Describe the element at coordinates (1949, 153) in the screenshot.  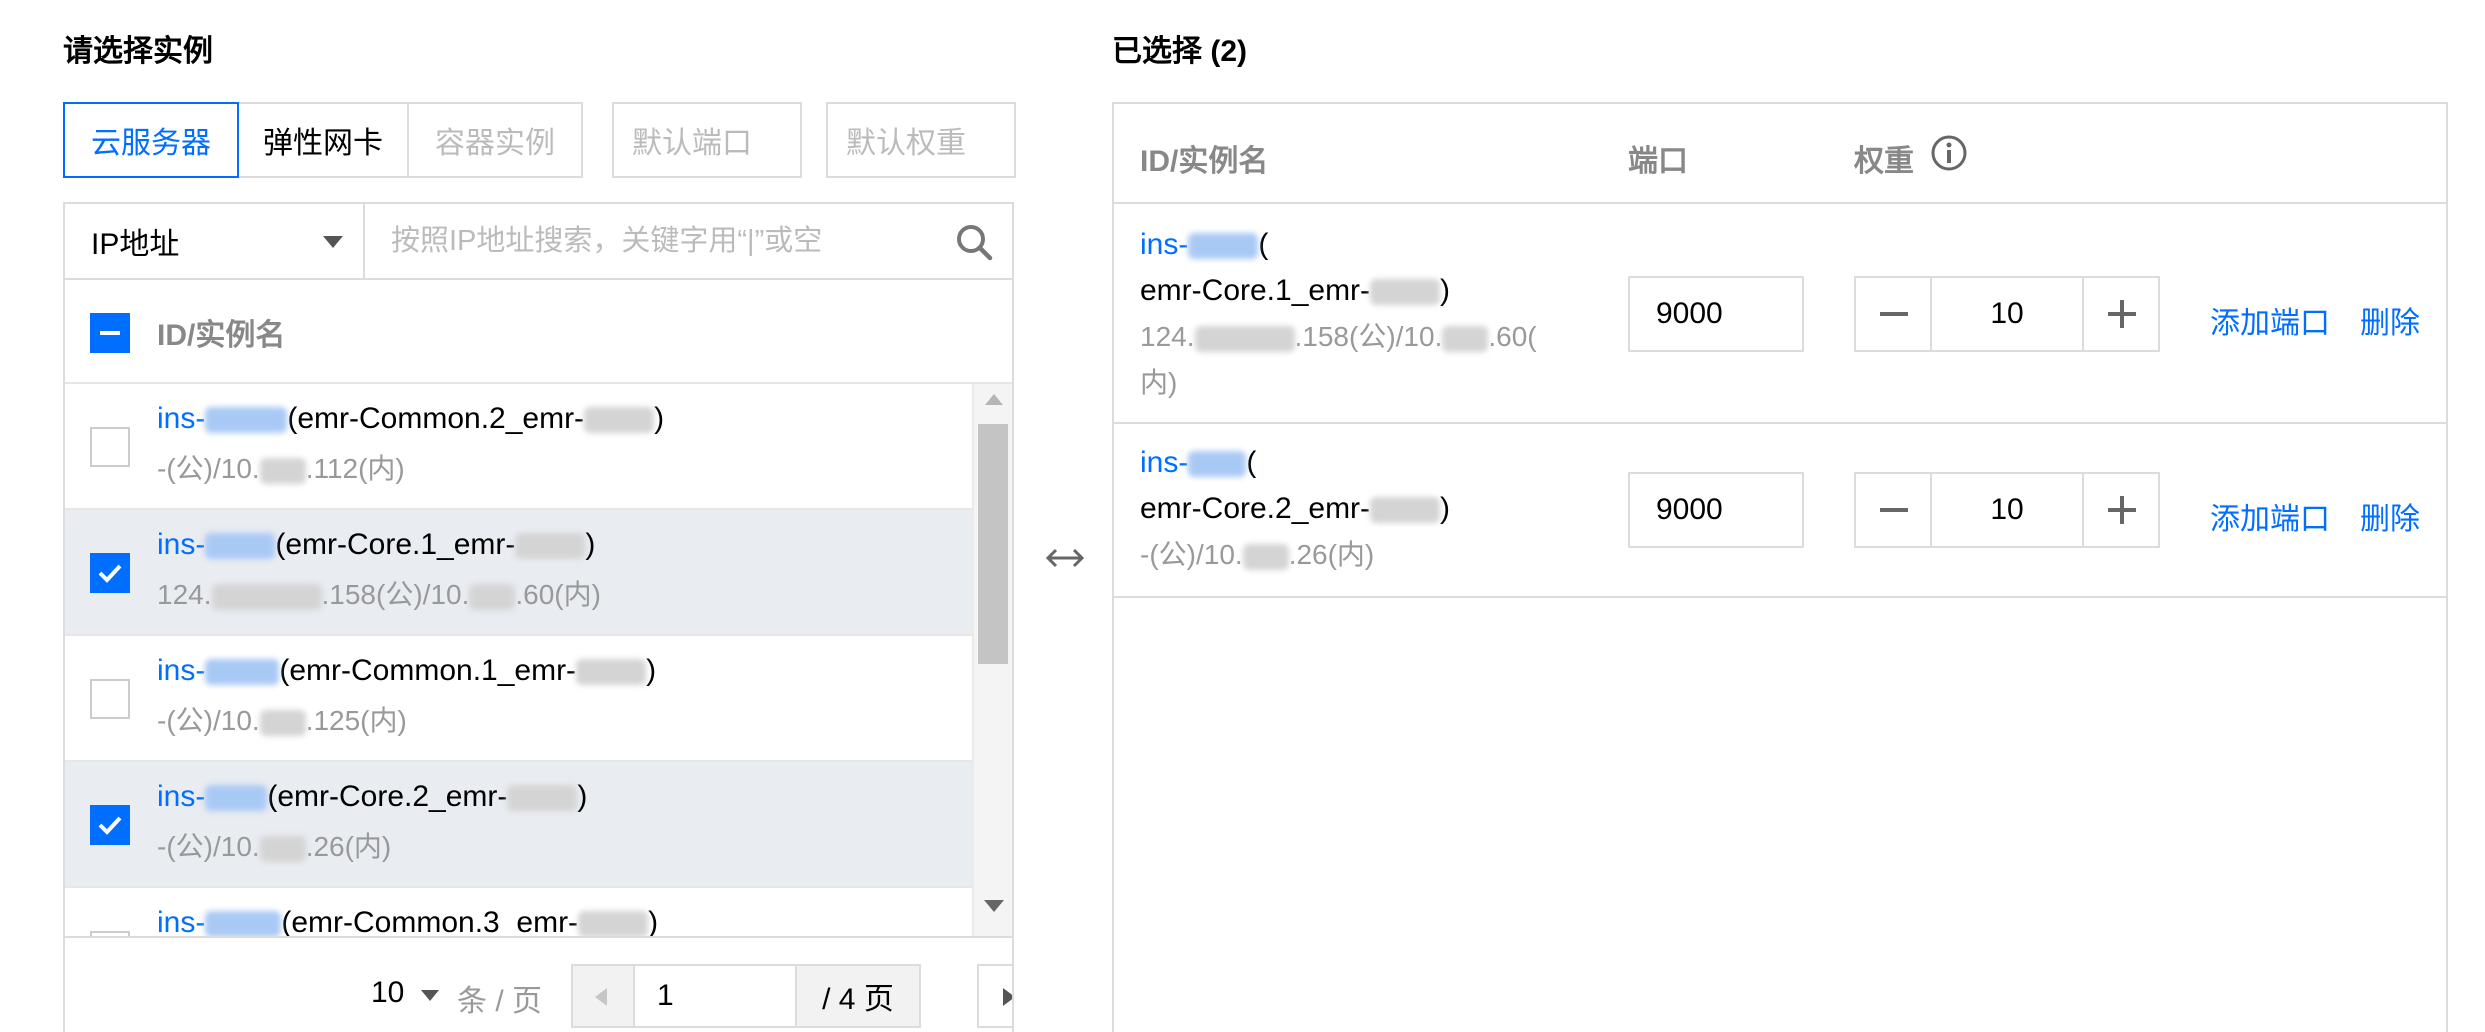
I see `info-icon` at that location.